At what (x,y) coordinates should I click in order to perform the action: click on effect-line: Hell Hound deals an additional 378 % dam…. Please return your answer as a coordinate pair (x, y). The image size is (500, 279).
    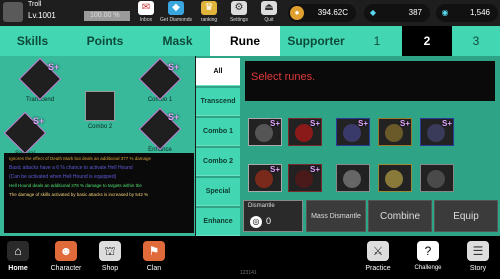
    Looking at the image, I should click on (75, 186).